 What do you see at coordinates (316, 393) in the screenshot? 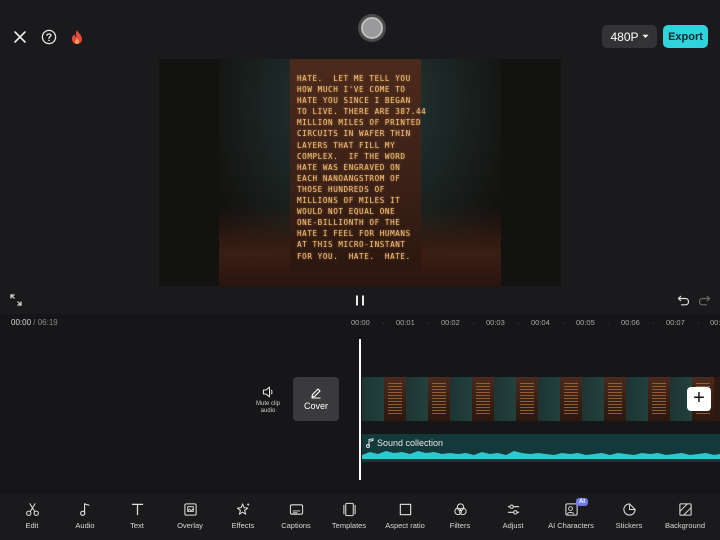
I see `pencil-icon` at bounding box center [316, 393].